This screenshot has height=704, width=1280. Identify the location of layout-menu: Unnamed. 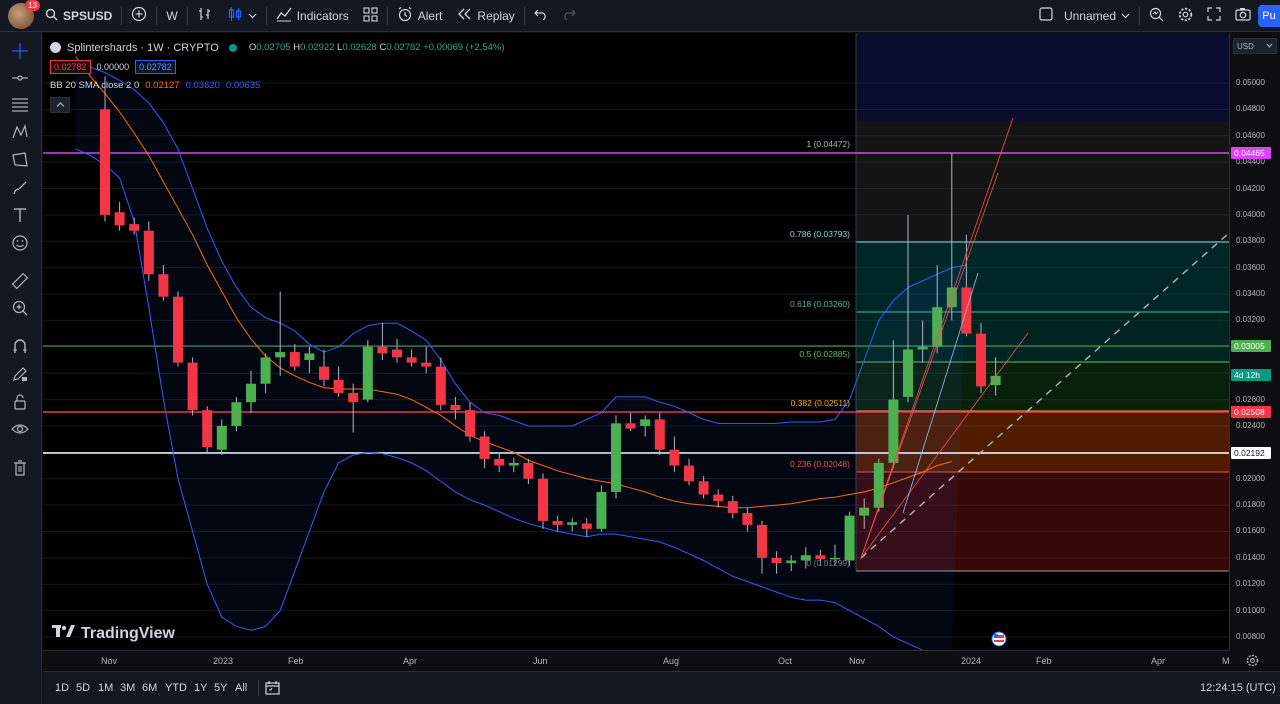
(1084, 16).